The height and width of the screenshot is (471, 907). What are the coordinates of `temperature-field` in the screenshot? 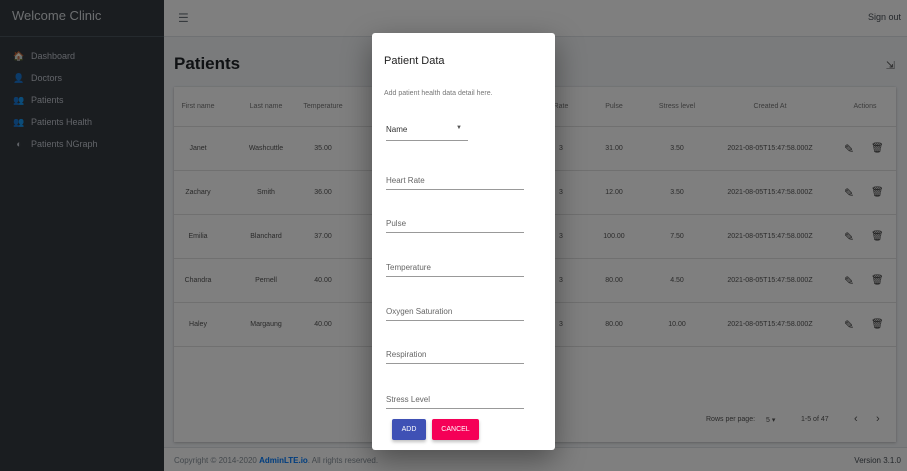 It's located at (455, 267).